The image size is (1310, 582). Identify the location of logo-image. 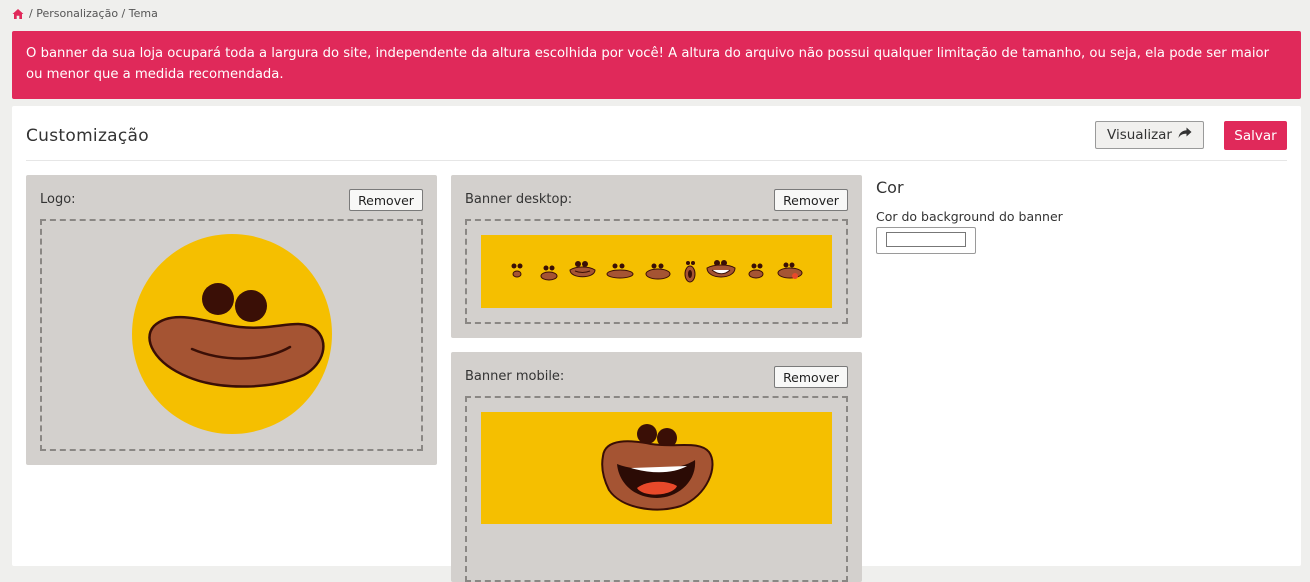
(232, 334).